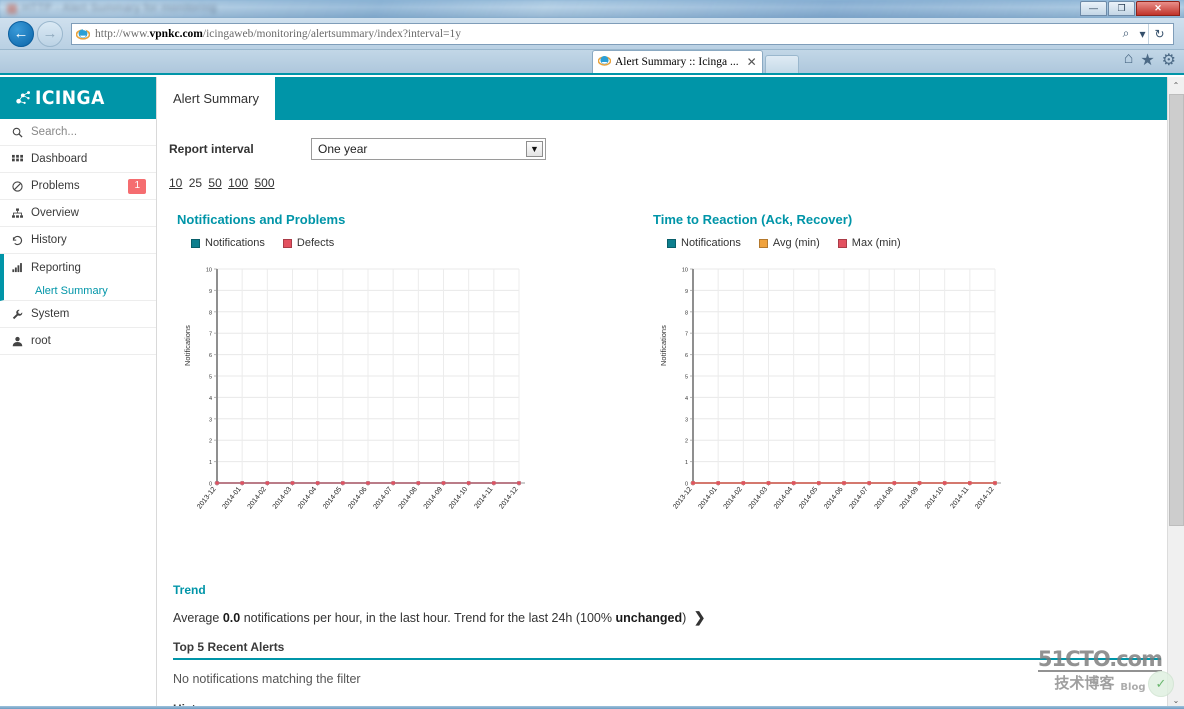 Image resolution: width=1184 pixels, height=709 pixels. Describe the element at coordinates (1121, 8) in the screenshot. I see `maximize-button: ❐` at that location.